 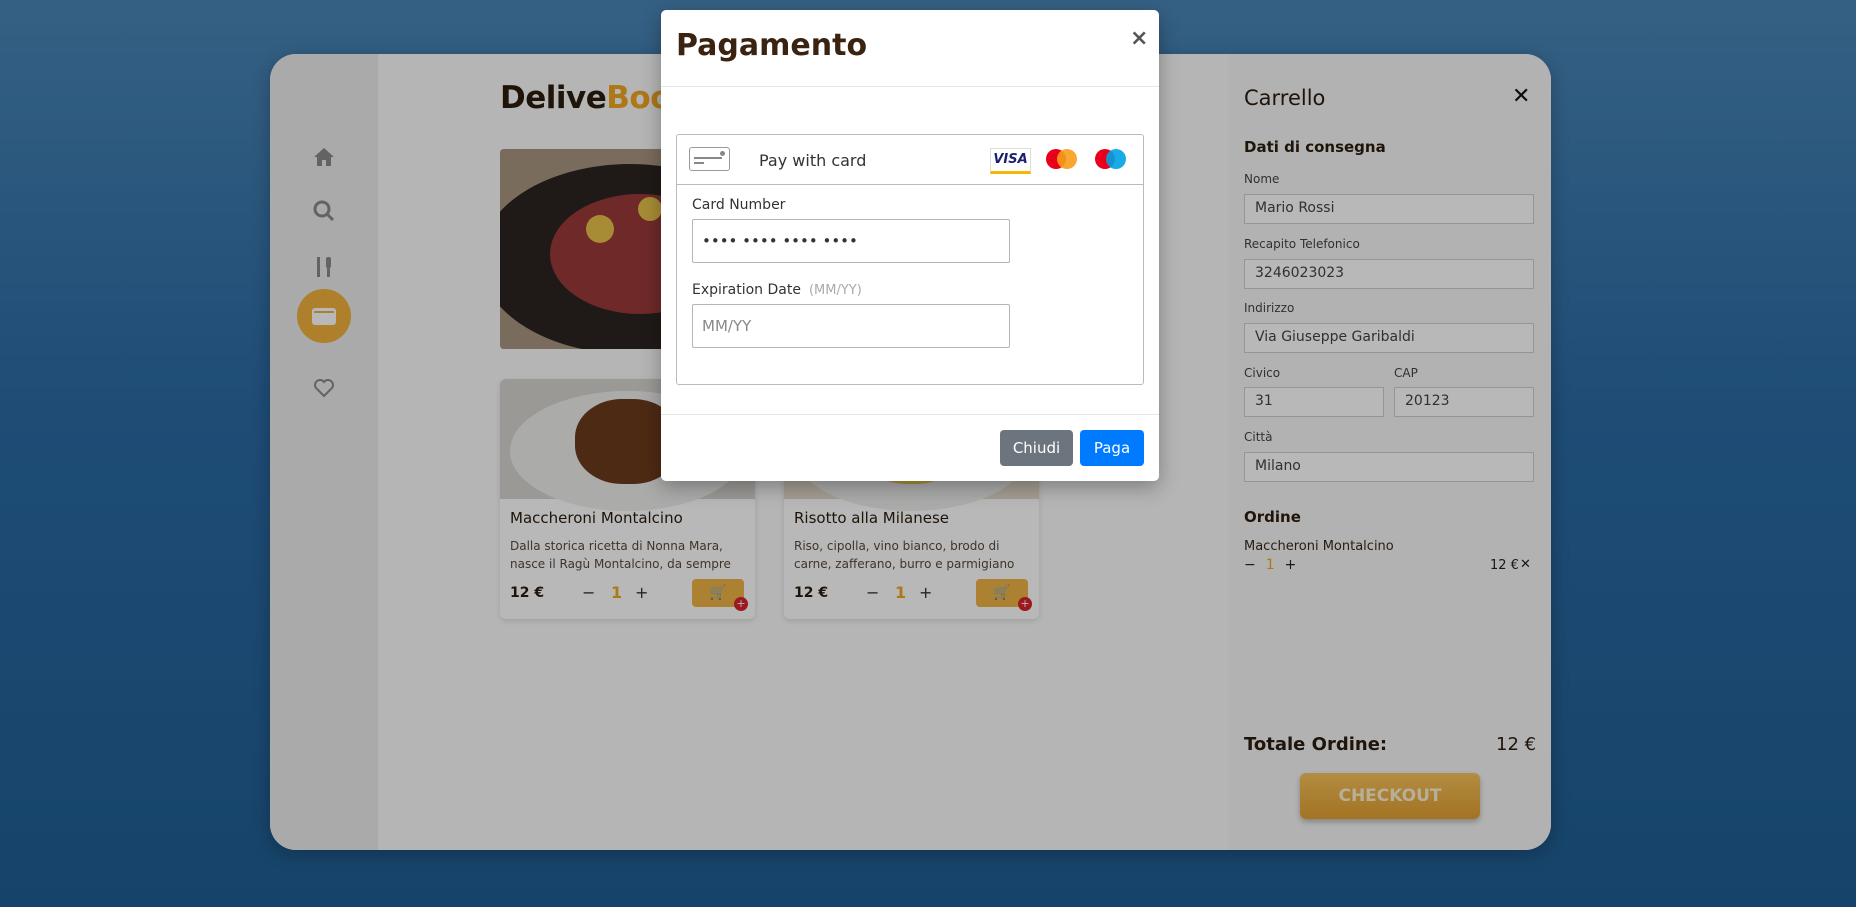 I want to click on pay-with-card-label: Pay with card, so click(x=813, y=160).